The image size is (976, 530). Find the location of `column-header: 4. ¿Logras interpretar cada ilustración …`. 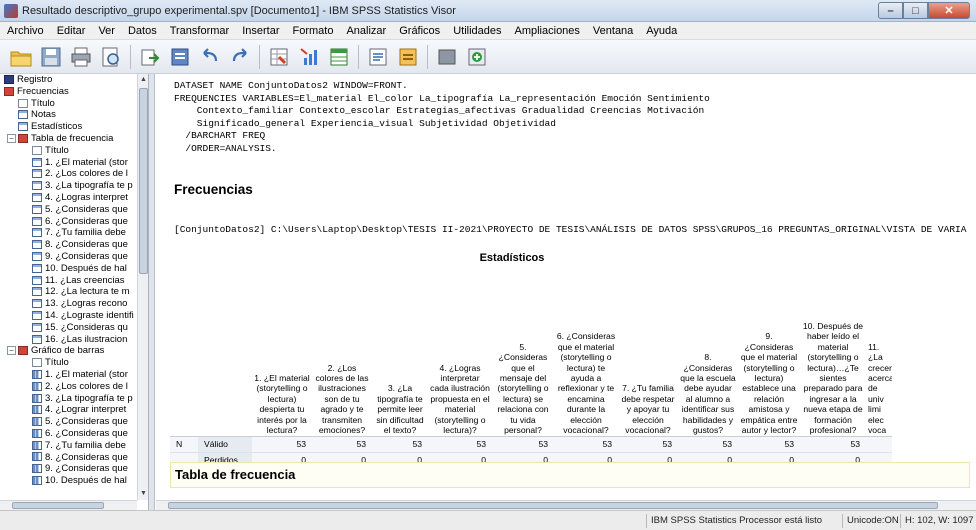

column-header: 4. ¿Logras interpretar cada ilustración … is located at coordinates (460, 351).